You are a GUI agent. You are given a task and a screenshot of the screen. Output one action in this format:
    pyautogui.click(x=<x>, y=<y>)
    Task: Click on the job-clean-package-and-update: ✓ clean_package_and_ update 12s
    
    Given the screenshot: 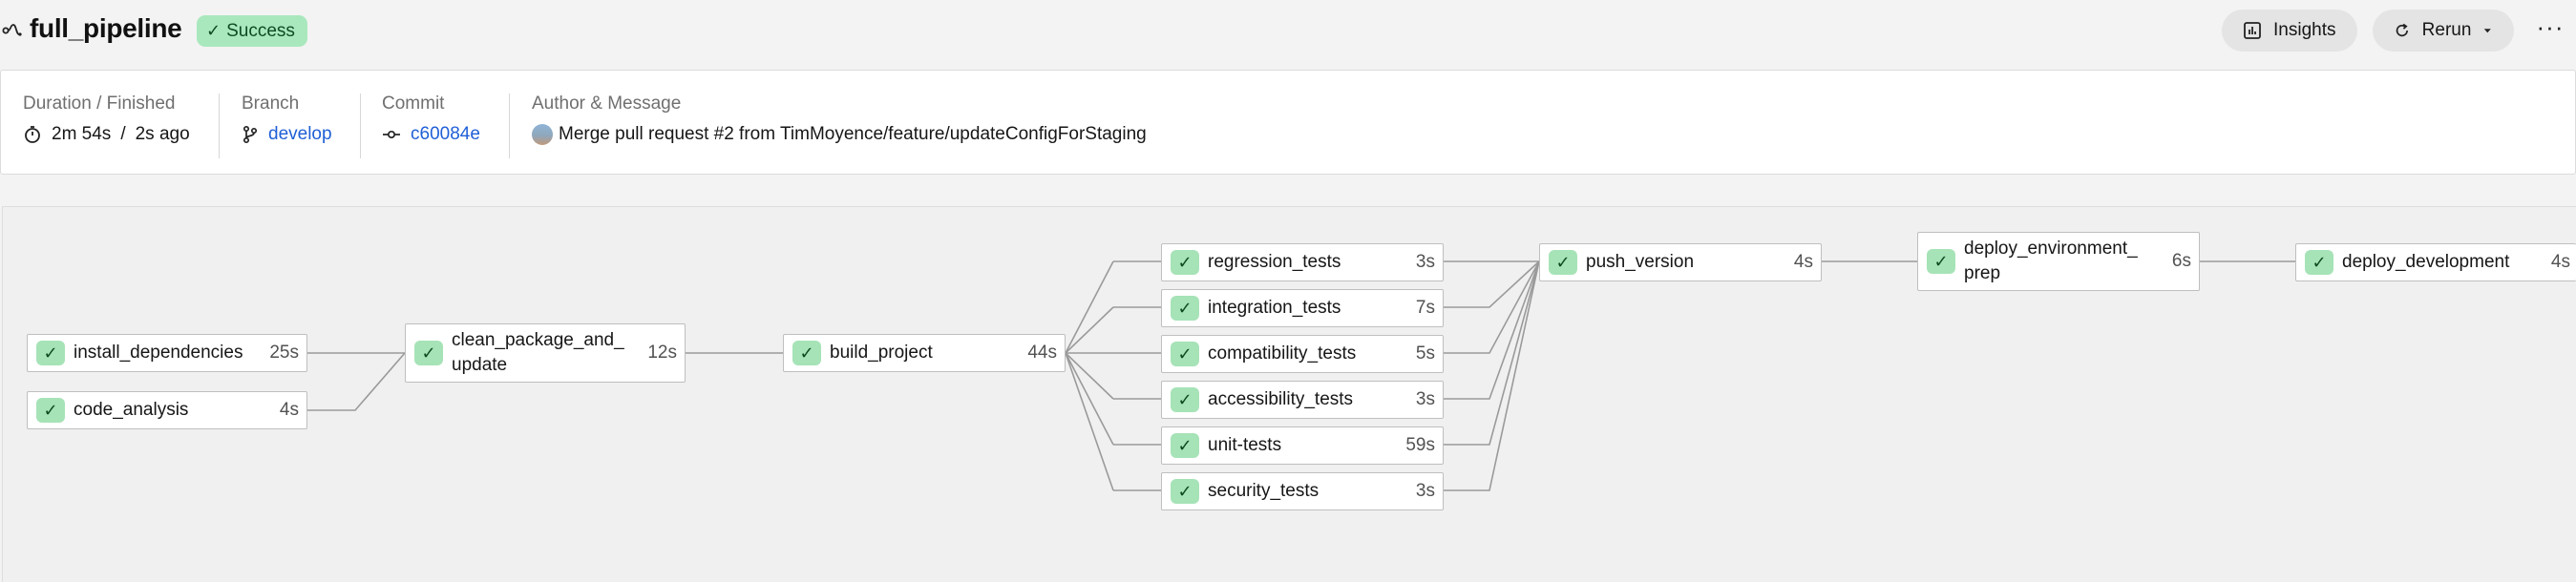 What is the action you would take?
    pyautogui.click(x=545, y=353)
    